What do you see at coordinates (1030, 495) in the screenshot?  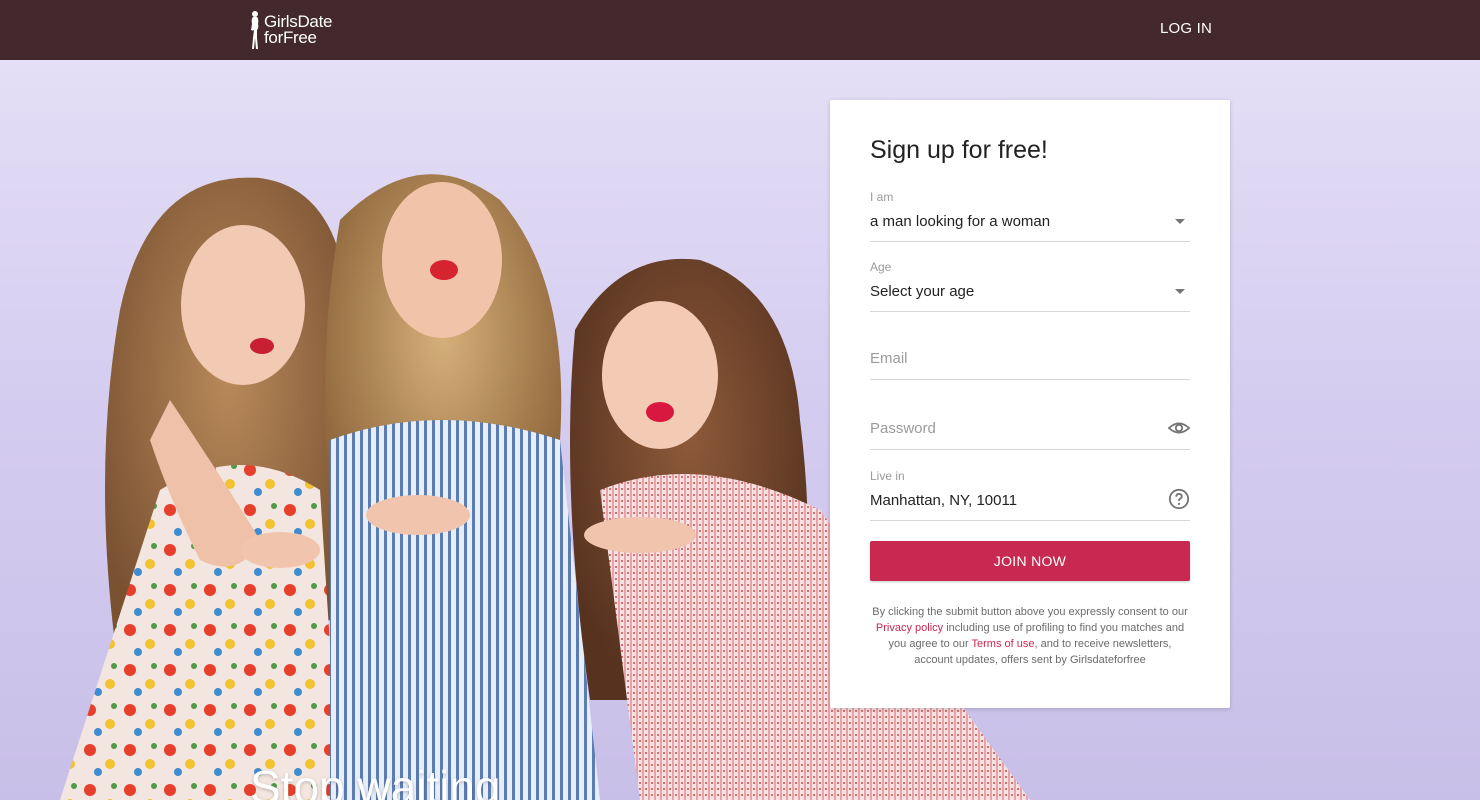 I see `location-field: Live in Manhattan, NY, 10011` at bounding box center [1030, 495].